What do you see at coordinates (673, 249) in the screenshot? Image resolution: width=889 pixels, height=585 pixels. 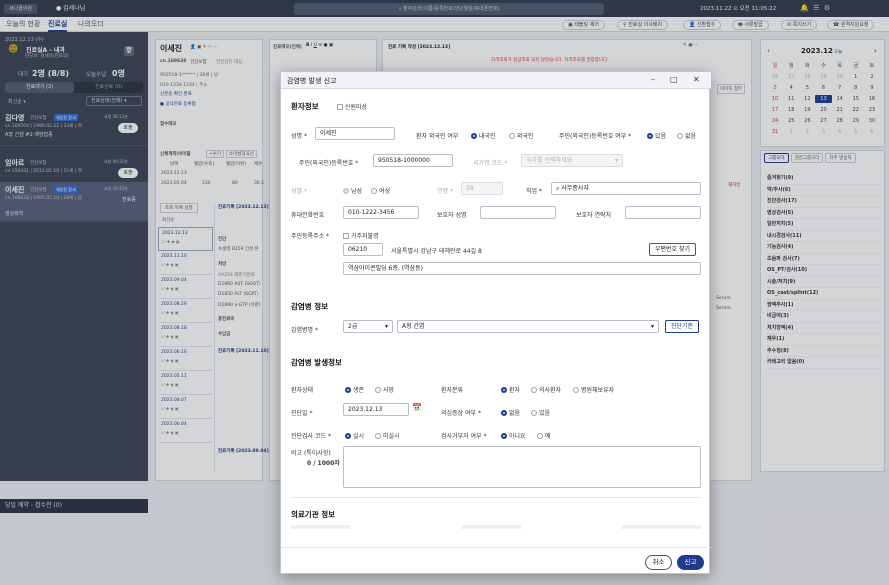 I see `zipcode-search-button: 우편번호 찾기` at bounding box center [673, 249].